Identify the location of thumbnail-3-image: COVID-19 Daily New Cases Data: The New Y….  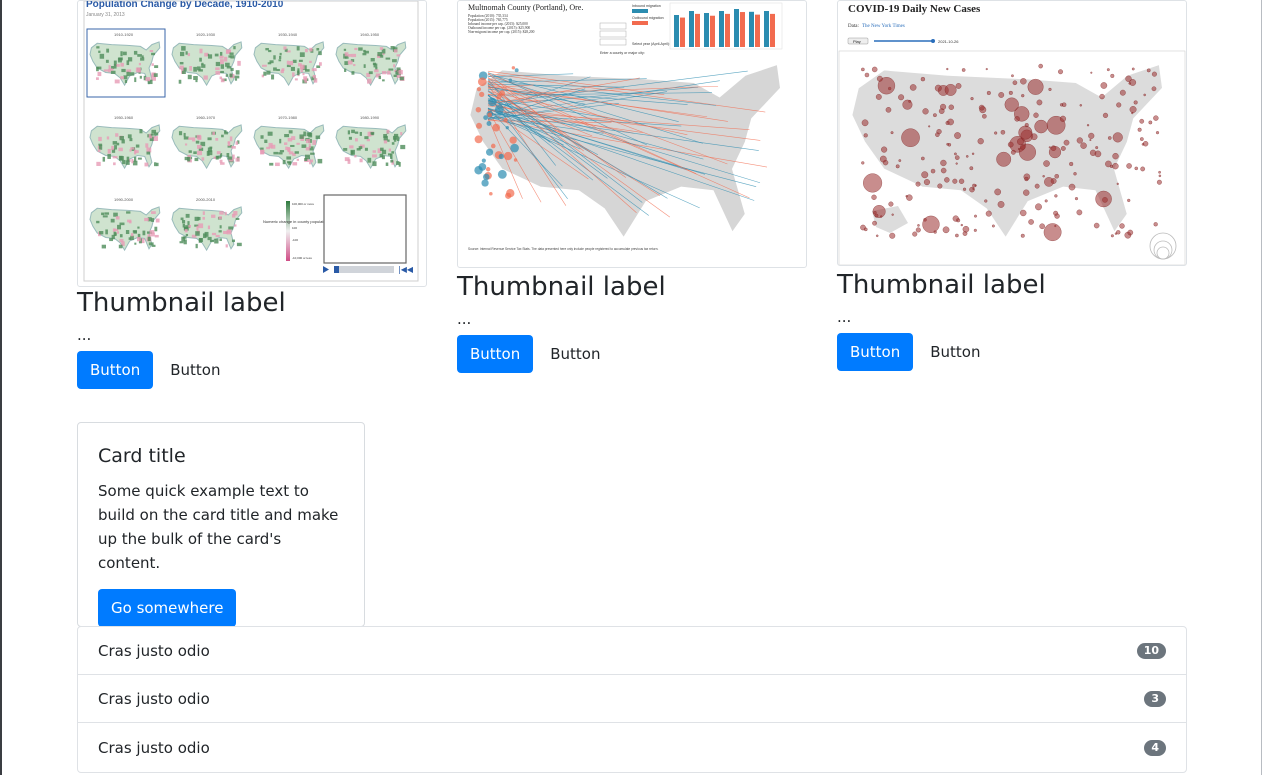
(1012, 133).